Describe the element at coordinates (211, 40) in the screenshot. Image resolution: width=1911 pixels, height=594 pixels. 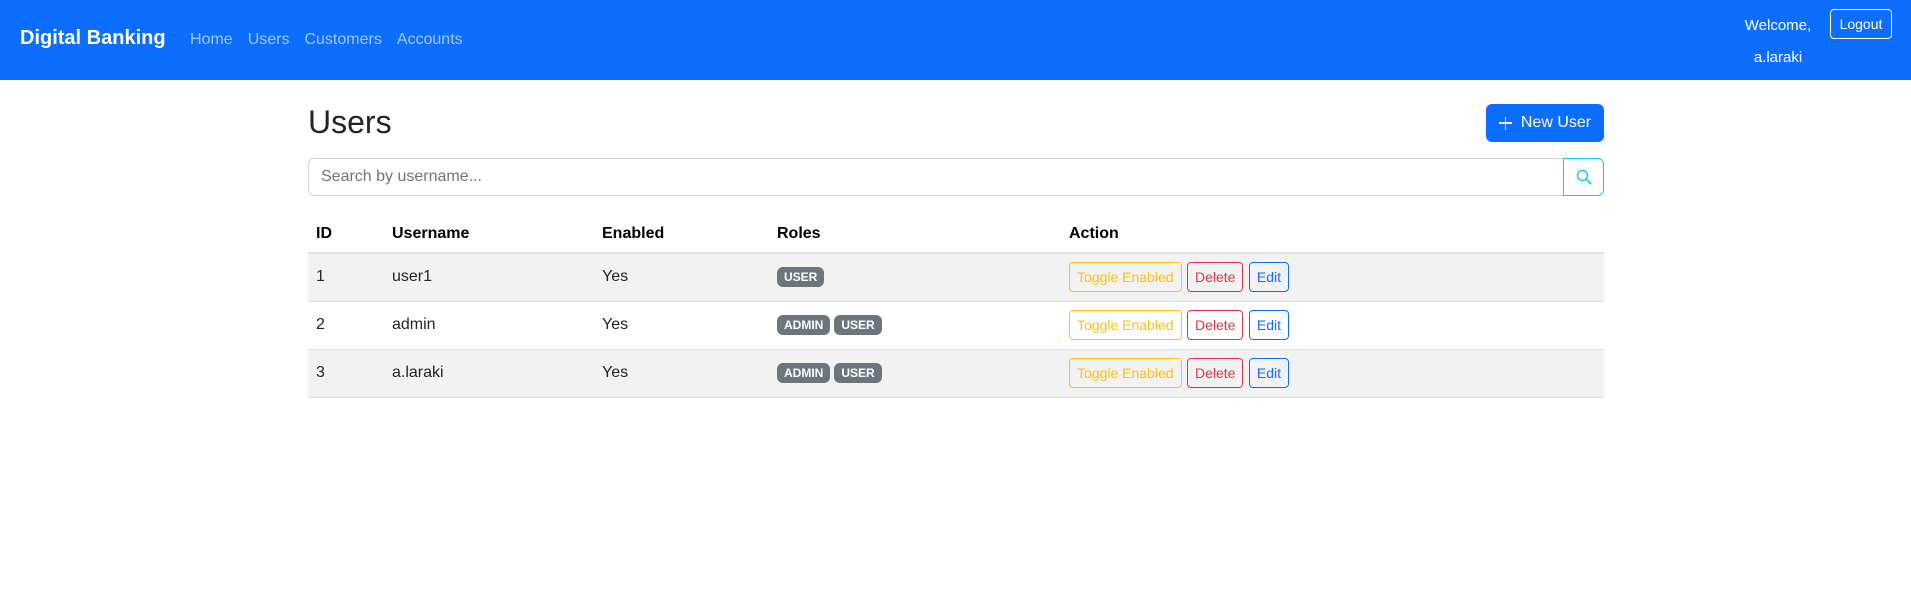
I see `nav-link-home: Home` at that location.